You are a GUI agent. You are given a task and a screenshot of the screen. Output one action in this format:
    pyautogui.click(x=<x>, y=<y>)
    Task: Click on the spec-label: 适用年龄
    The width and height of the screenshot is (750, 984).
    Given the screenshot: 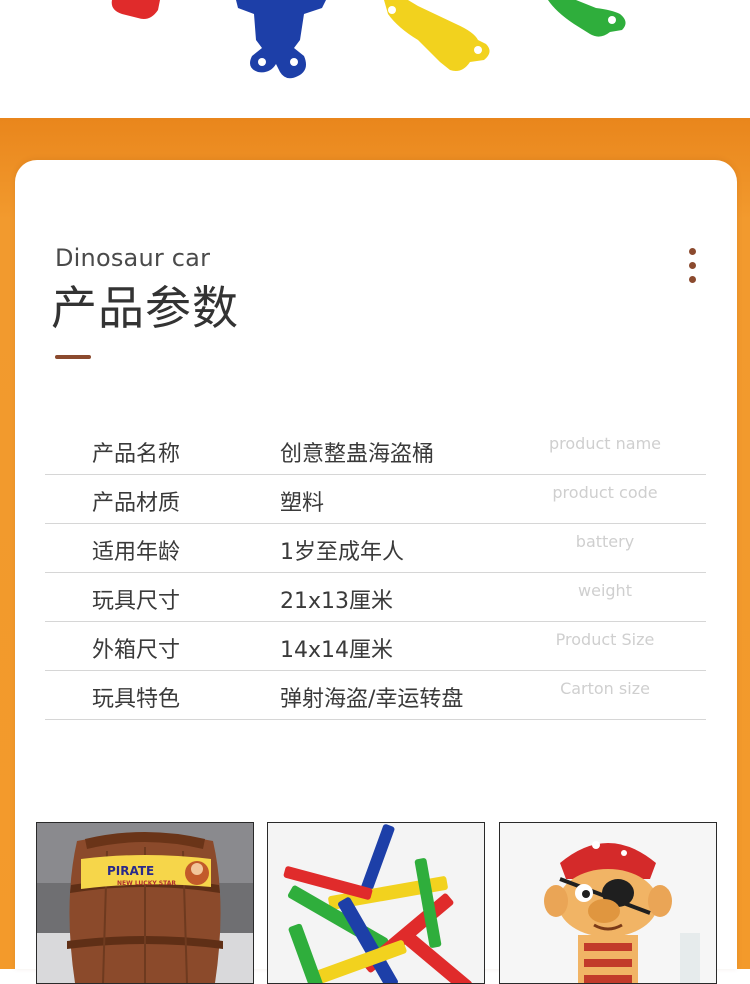 What is the action you would take?
    pyautogui.click(x=136, y=552)
    